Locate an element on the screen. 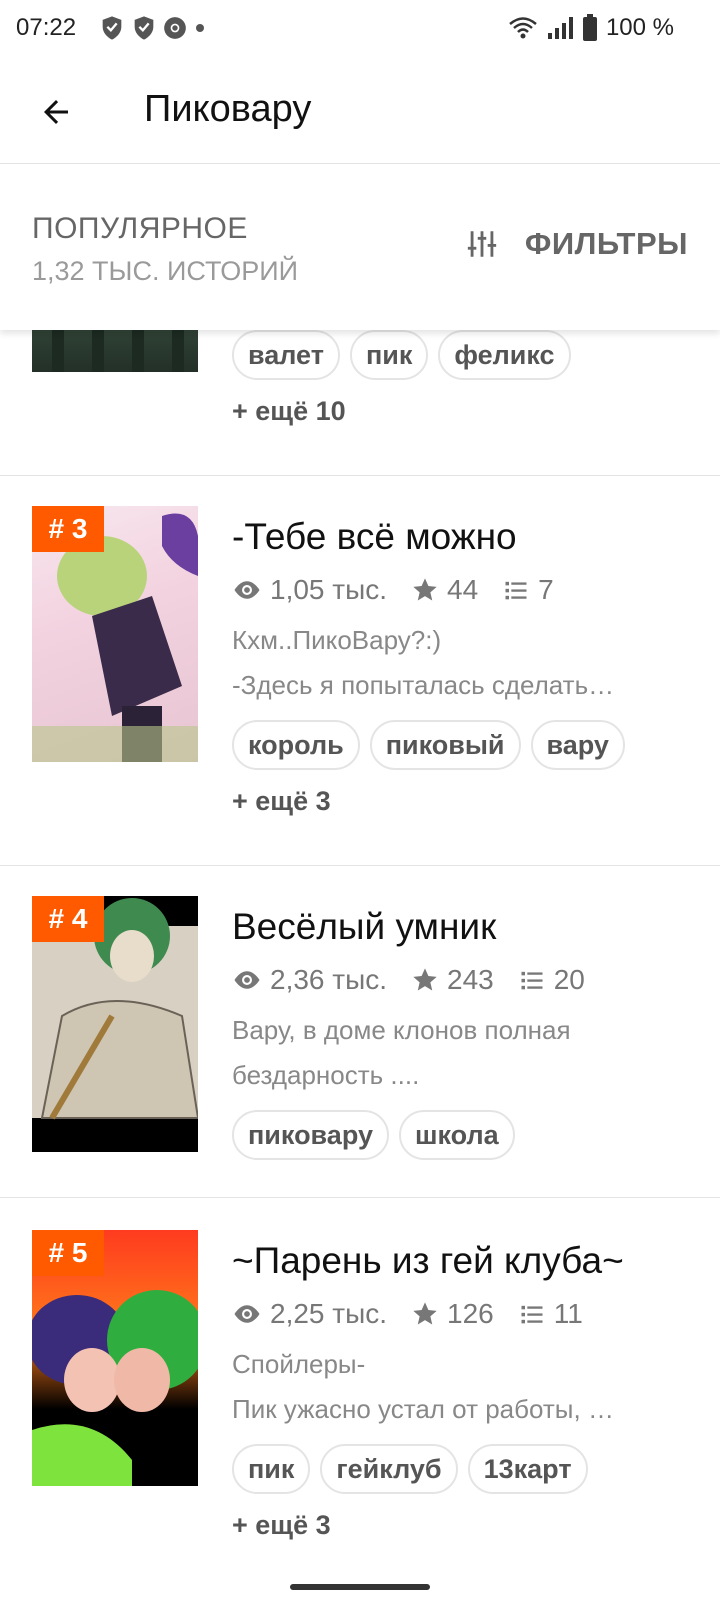 Image resolution: width=720 pixels, height=1600 pixels. back-button is located at coordinates (56, 112).